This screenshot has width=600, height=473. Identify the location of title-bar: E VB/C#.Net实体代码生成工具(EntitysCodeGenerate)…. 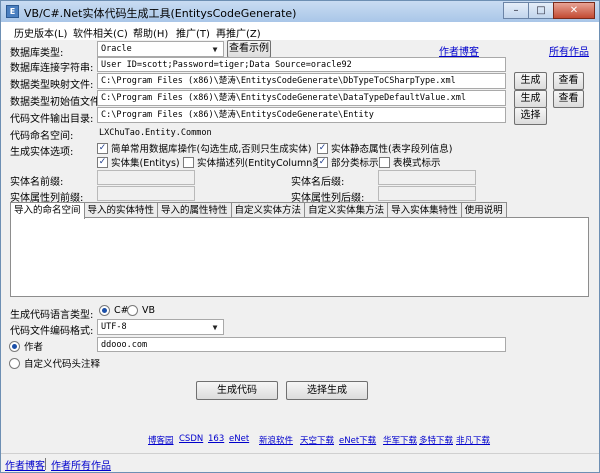
(300, 11).